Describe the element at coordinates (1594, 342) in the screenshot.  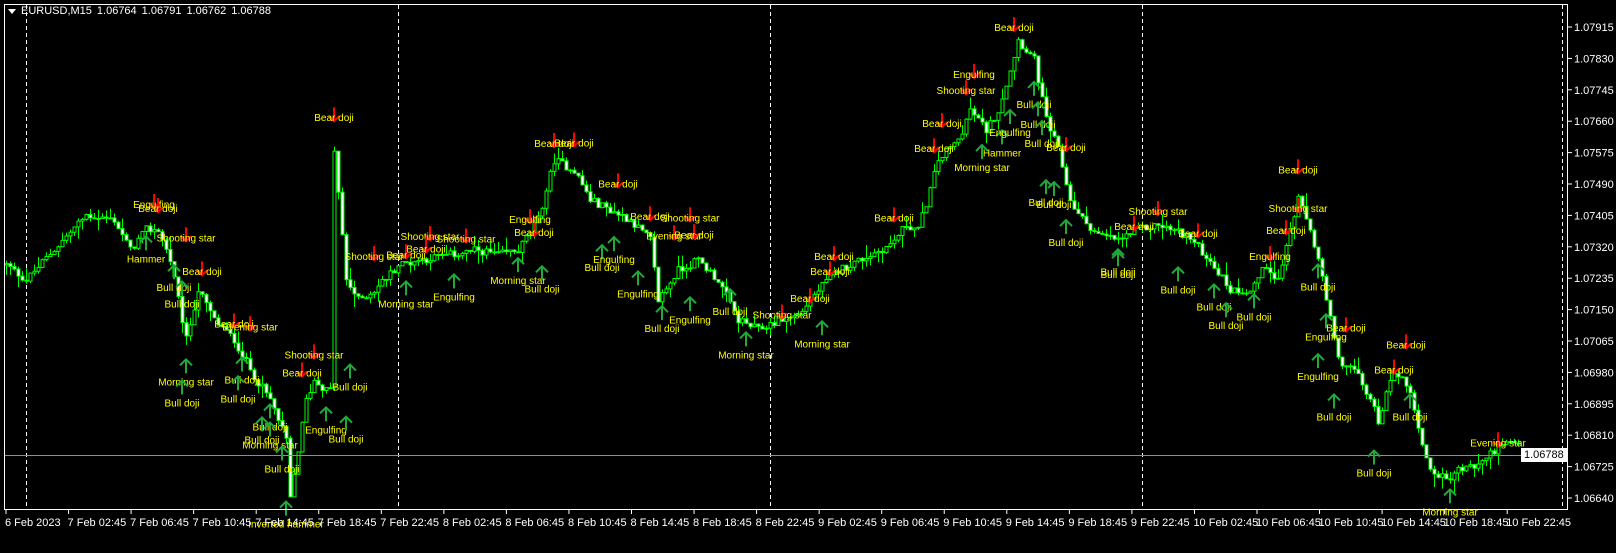
I see `price-tick-label: 1.07065` at that location.